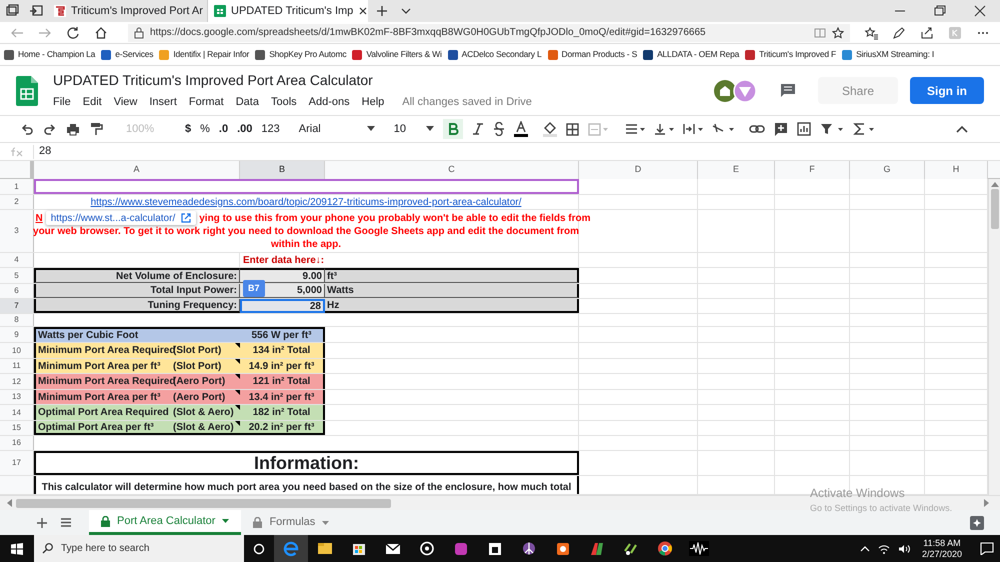  I want to click on currency-format: $, so click(188, 129).